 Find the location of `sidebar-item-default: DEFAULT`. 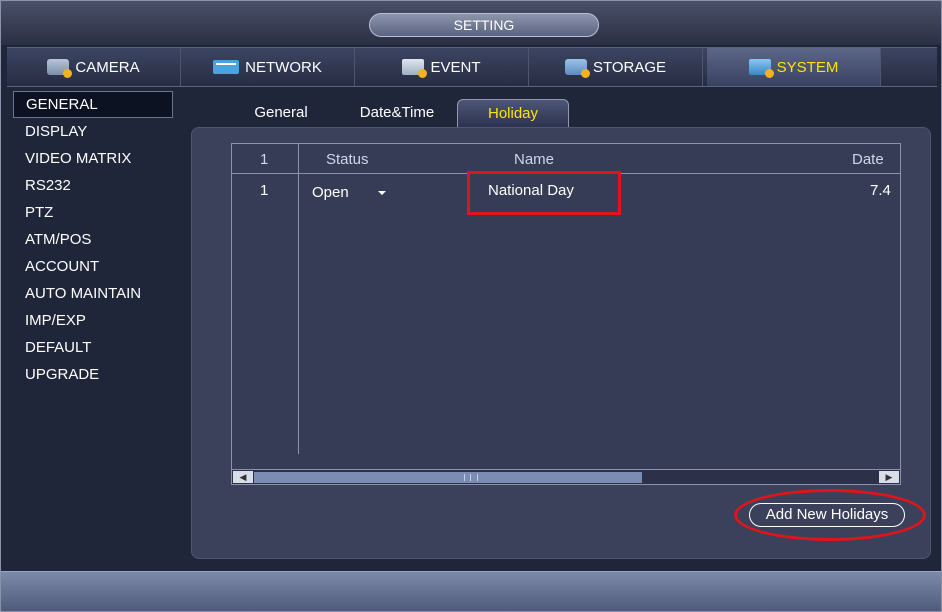

sidebar-item-default: DEFAULT is located at coordinates (98, 347).